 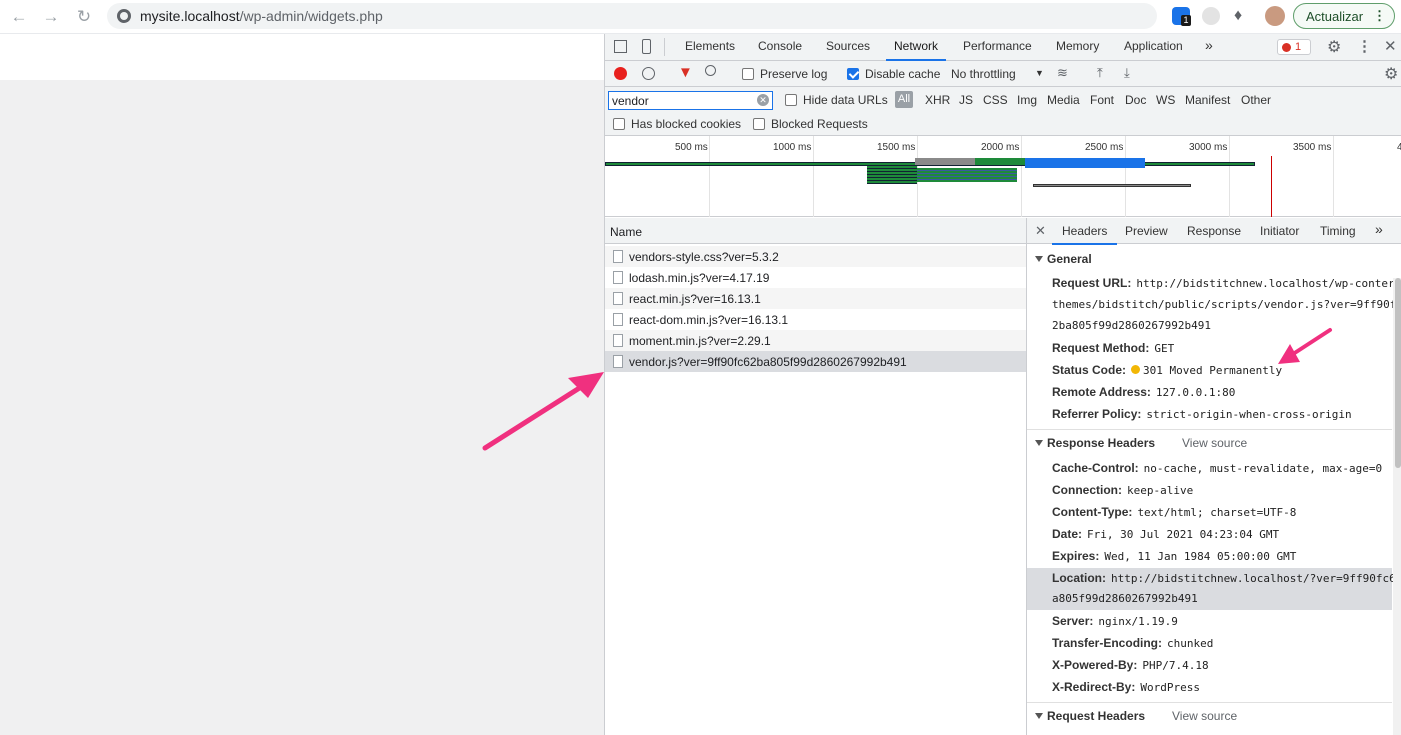 I want to click on wifi-icon: ≋, so click(x=1062, y=73).